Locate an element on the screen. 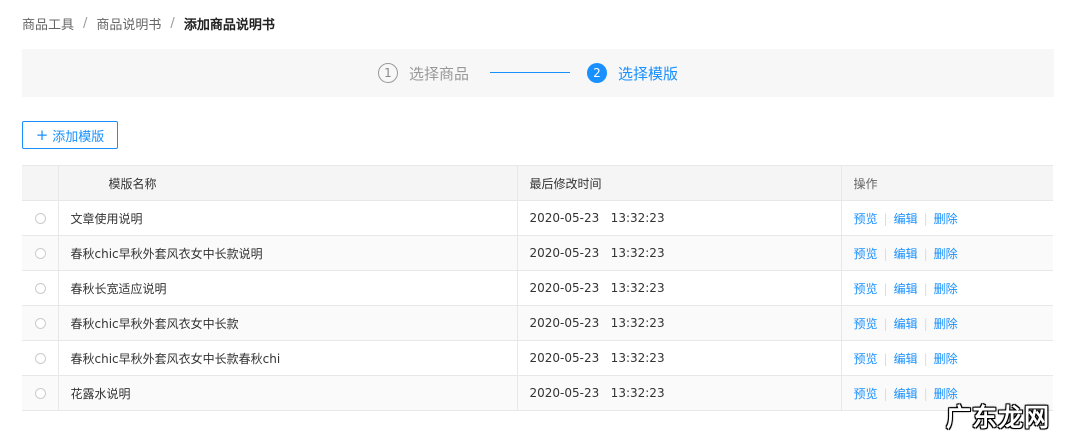  breadcrumb: 商品工具 / 商品说明书 / 添加商品说明书 is located at coordinates (148, 23).